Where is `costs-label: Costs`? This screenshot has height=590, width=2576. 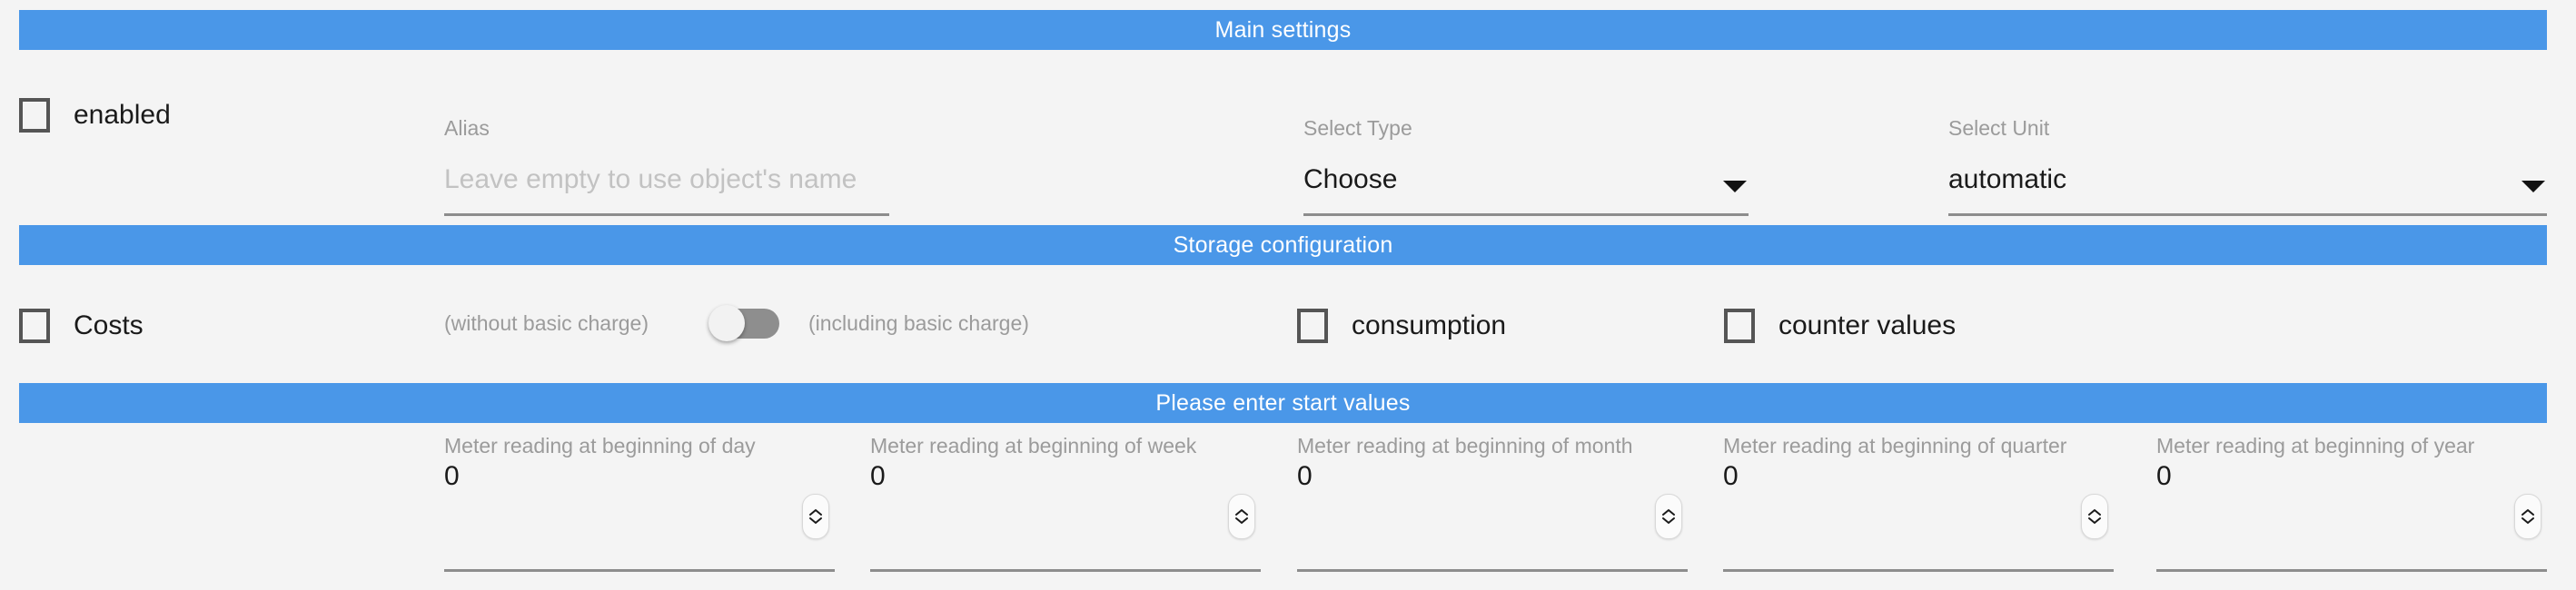
costs-label: Costs is located at coordinates (109, 325).